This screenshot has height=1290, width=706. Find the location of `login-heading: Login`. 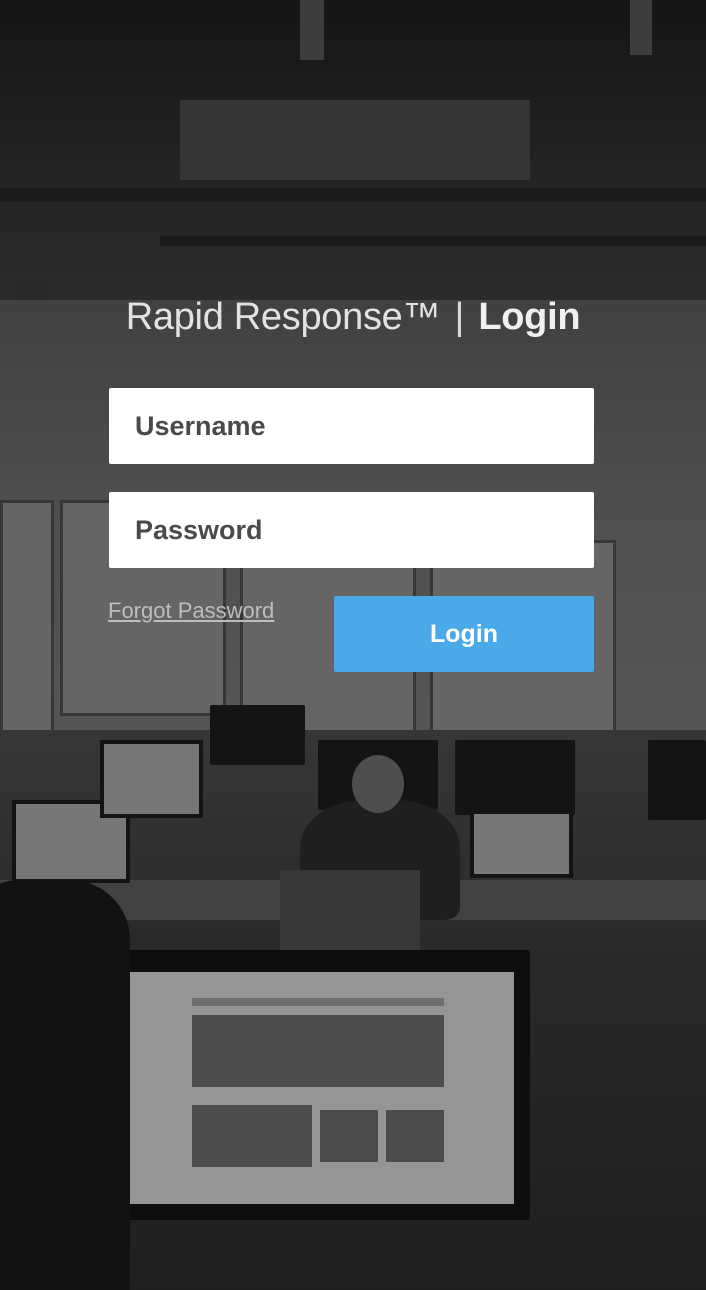

login-heading: Login is located at coordinates (529, 317).